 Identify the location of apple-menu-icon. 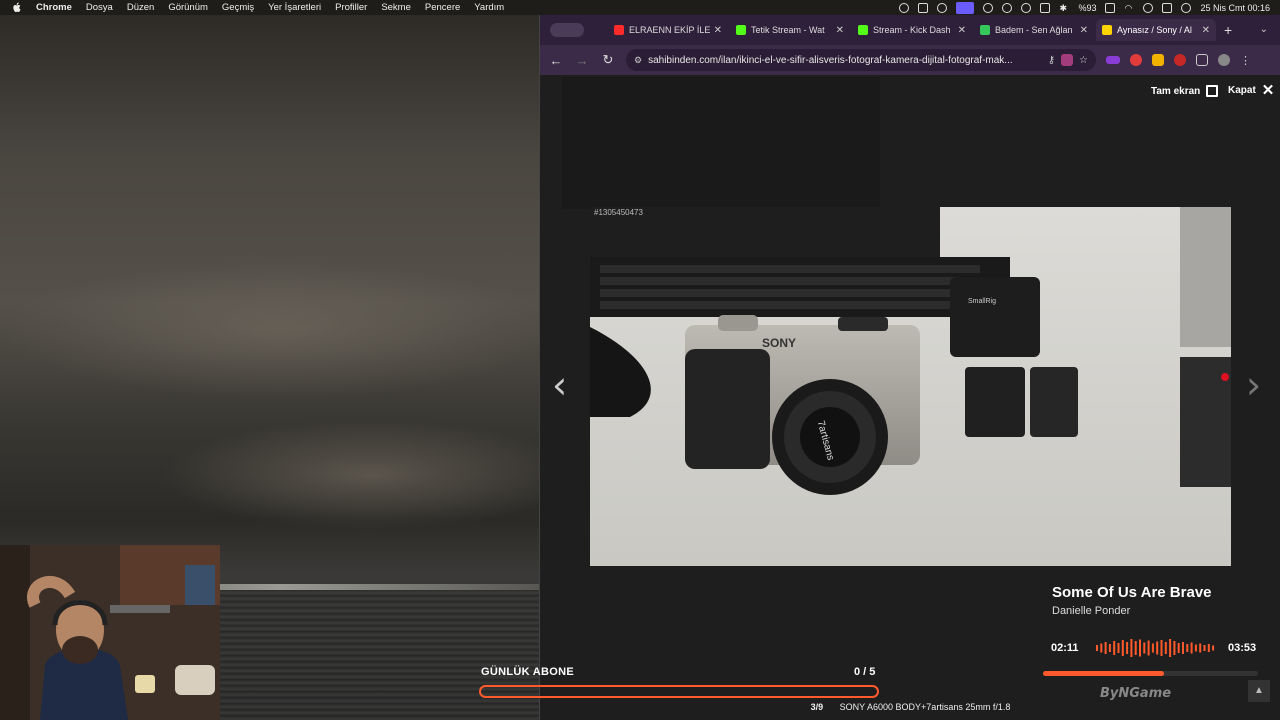
(17, 7).